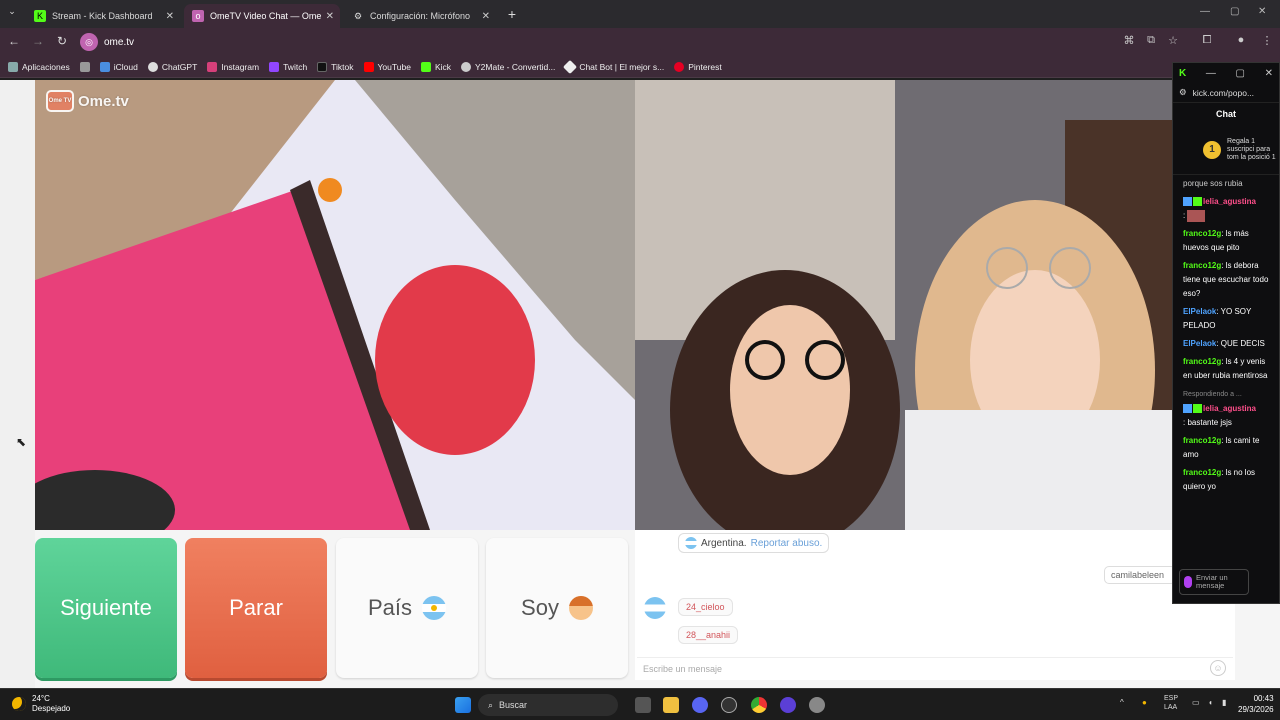 The image size is (1280, 720). Describe the element at coordinates (1213, 183) in the screenshot. I see `kick-message-fragment: porque sos rubia` at that location.